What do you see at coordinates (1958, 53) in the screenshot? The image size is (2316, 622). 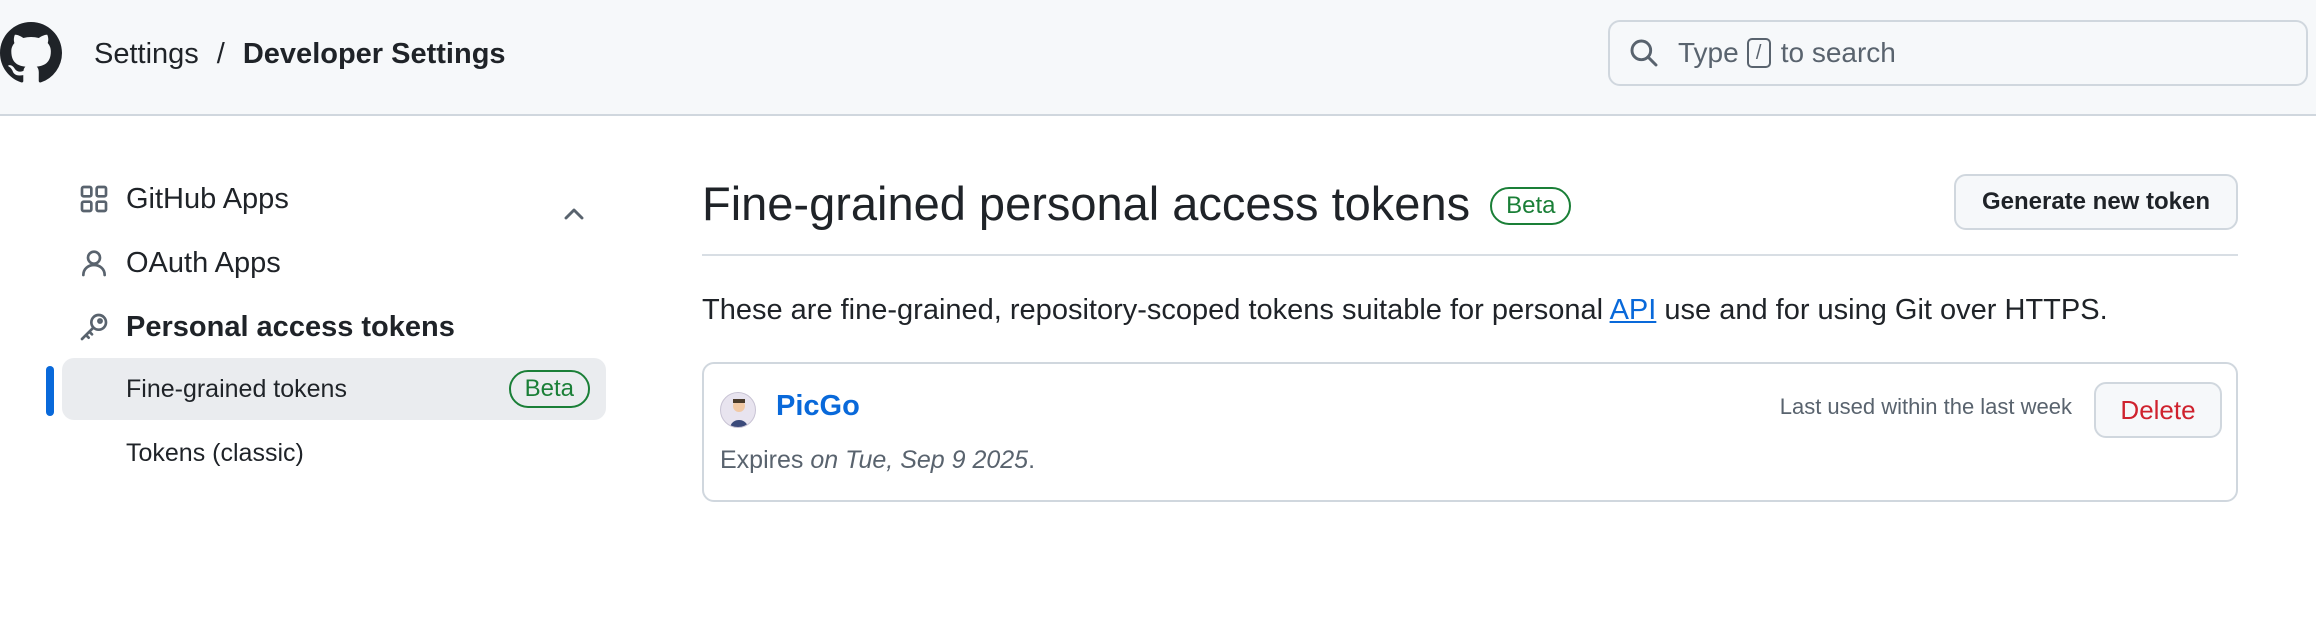 I see `search-input: Type / to search` at bounding box center [1958, 53].